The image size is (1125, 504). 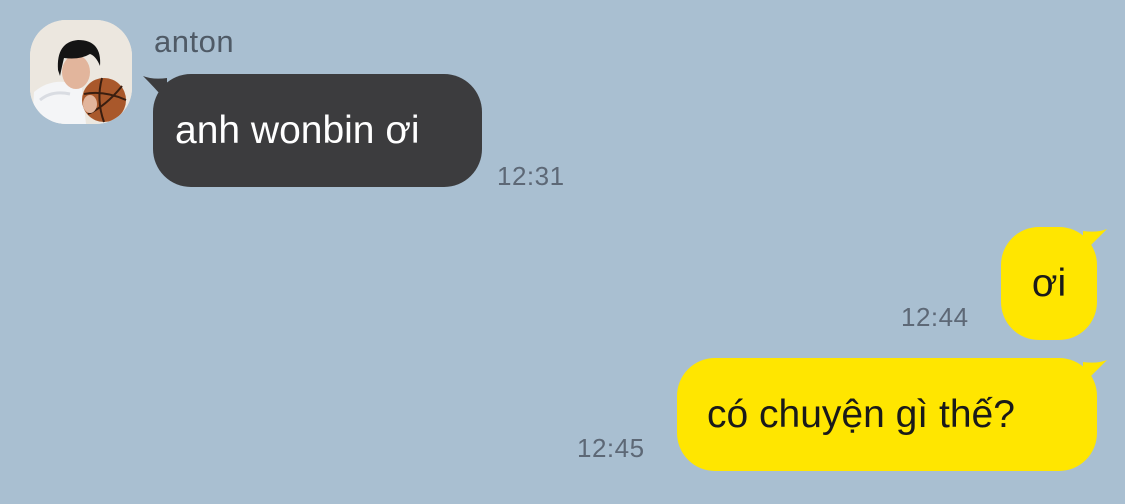 I want to click on sender-name: anton, so click(x=194, y=41).